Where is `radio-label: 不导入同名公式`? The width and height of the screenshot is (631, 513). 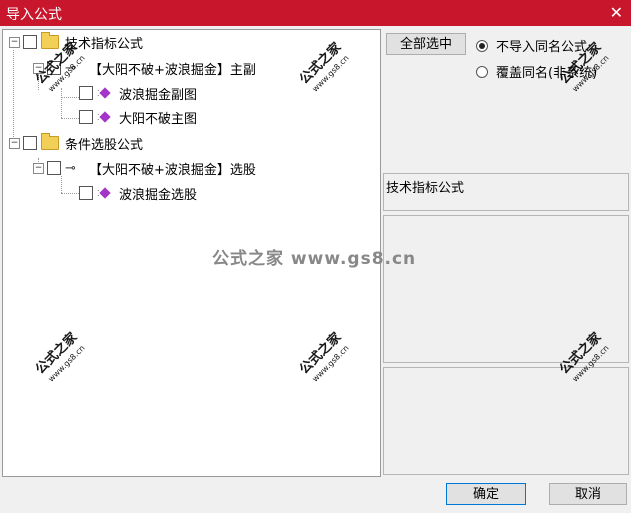
radio-label: 不导入同名公式 is located at coordinates (542, 47).